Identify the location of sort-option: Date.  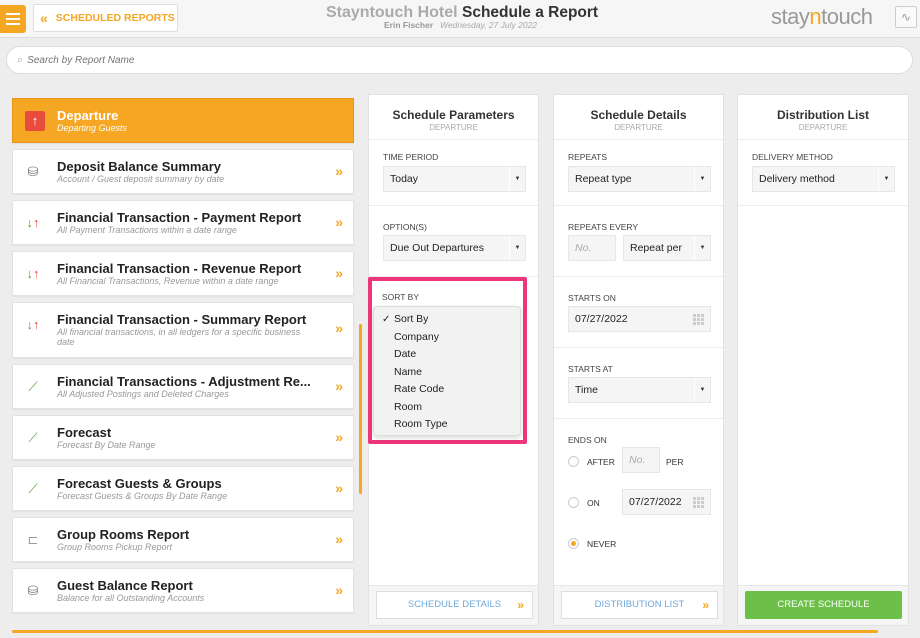
(405, 354).